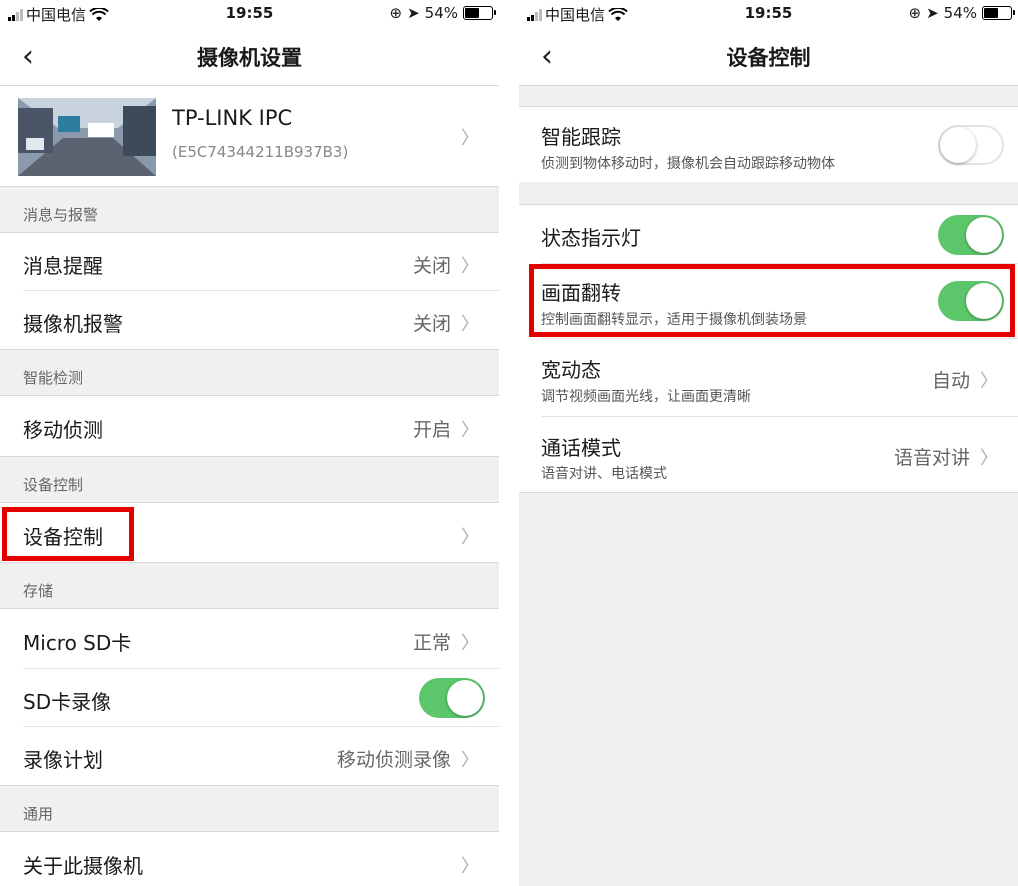 The image size is (1018, 886). What do you see at coordinates (63, 430) in the screenshot?
I see `motion-detect-label: 移动侦测` at bounding box center [63, 430].